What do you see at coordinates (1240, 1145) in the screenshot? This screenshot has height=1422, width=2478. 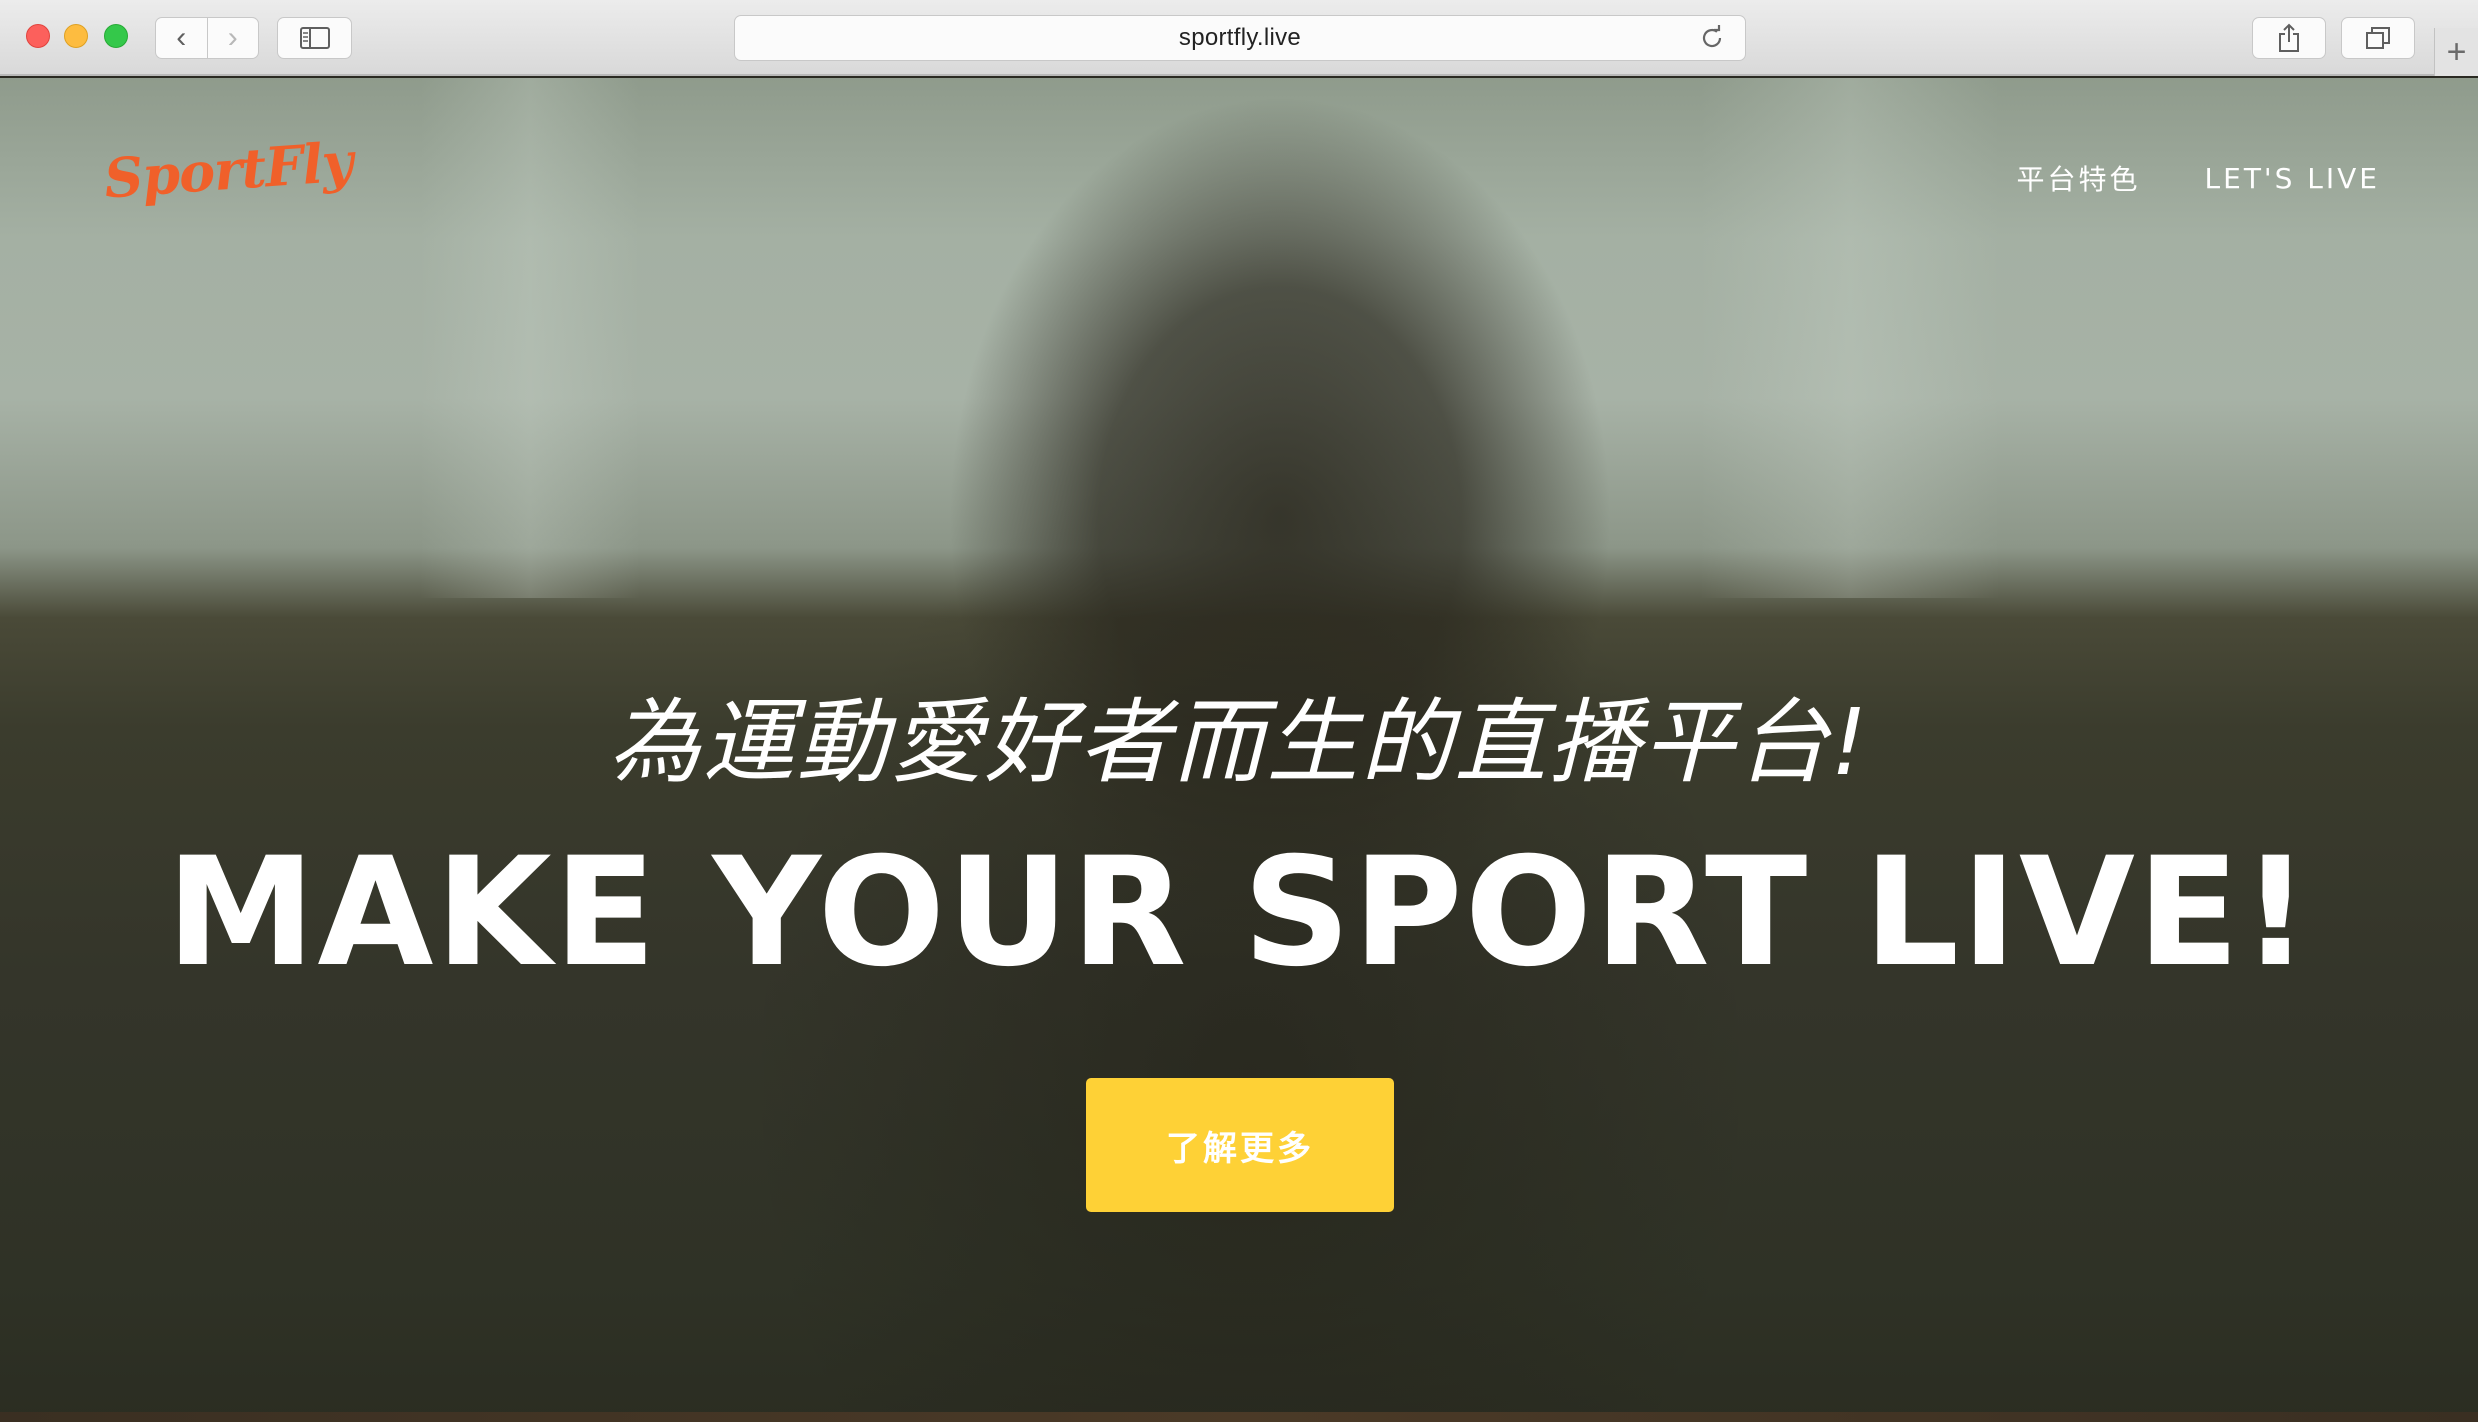 I see `learn-more-button: 了解更多` at bounding box center [1240, 1145].